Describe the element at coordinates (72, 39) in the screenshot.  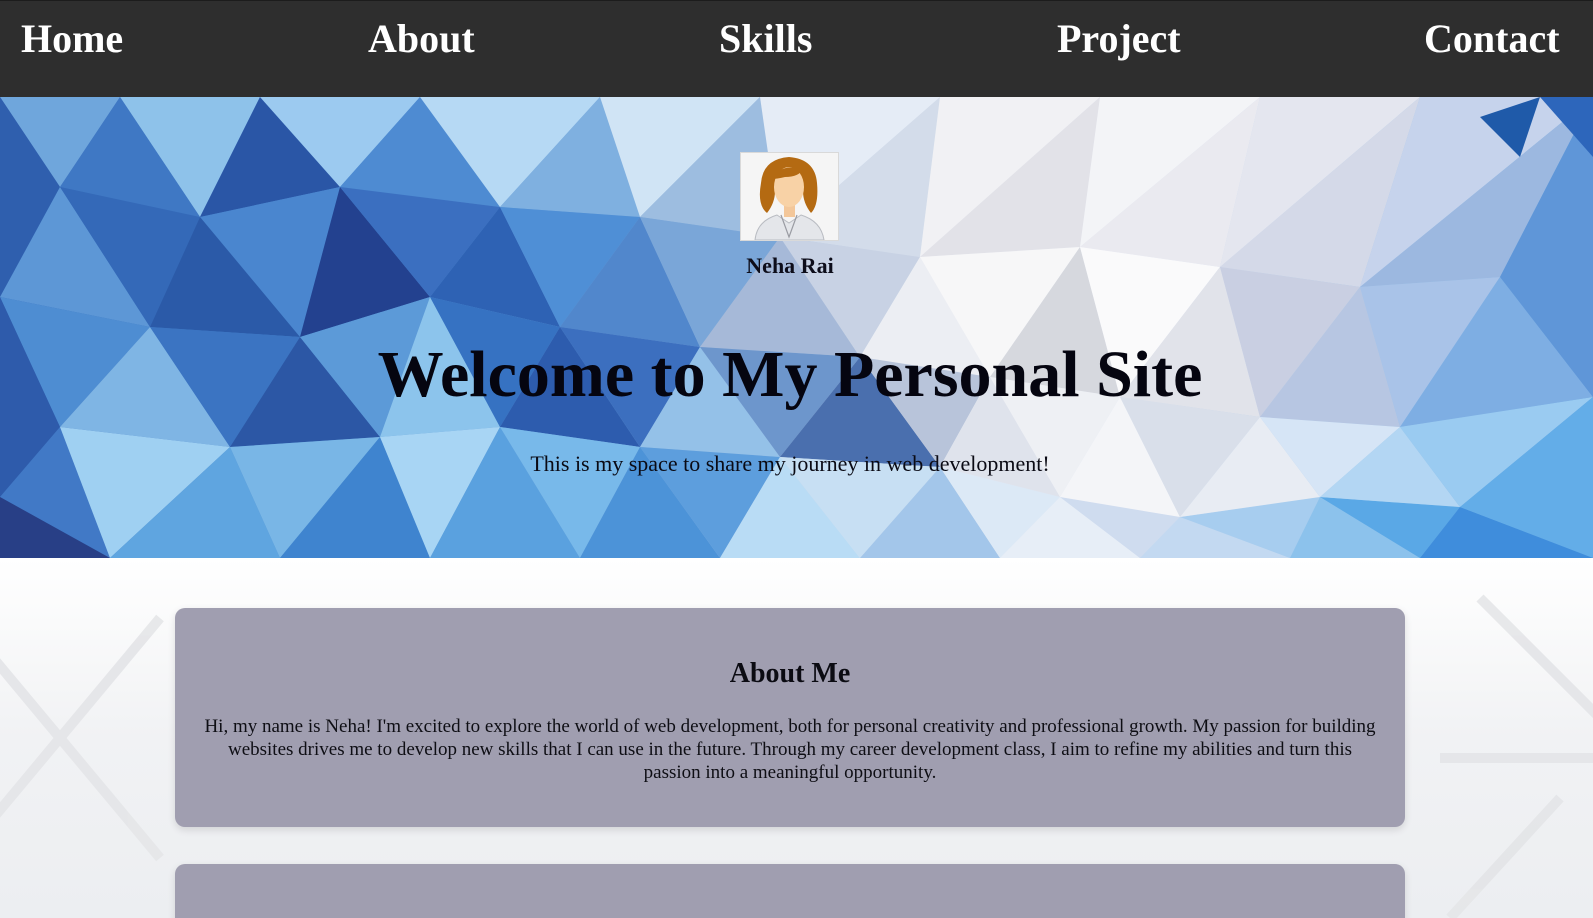
I see `nav-link-home: Home` at that location.